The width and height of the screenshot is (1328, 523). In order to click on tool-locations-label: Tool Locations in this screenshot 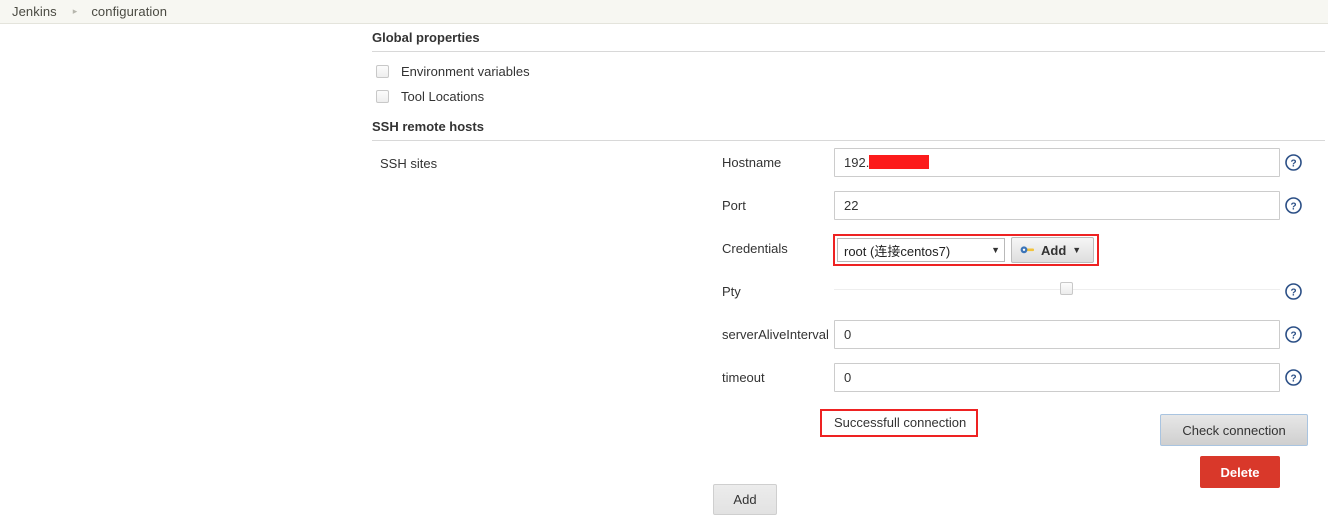, I will do `click(443, 96)`.